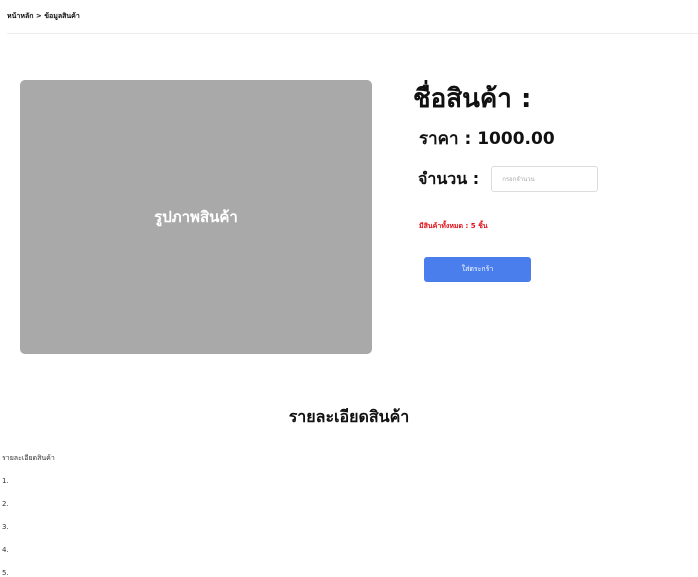 The image size is (698, 577). I want to click on breadcrumb: หน้าหลัก > ข้อมูลสินค้า, so click(43, 16).